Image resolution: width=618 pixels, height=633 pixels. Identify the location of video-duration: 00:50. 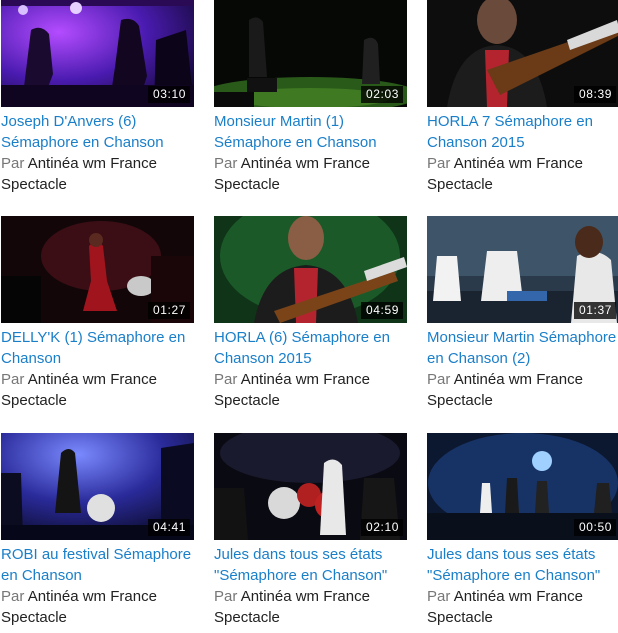
(594, 527).